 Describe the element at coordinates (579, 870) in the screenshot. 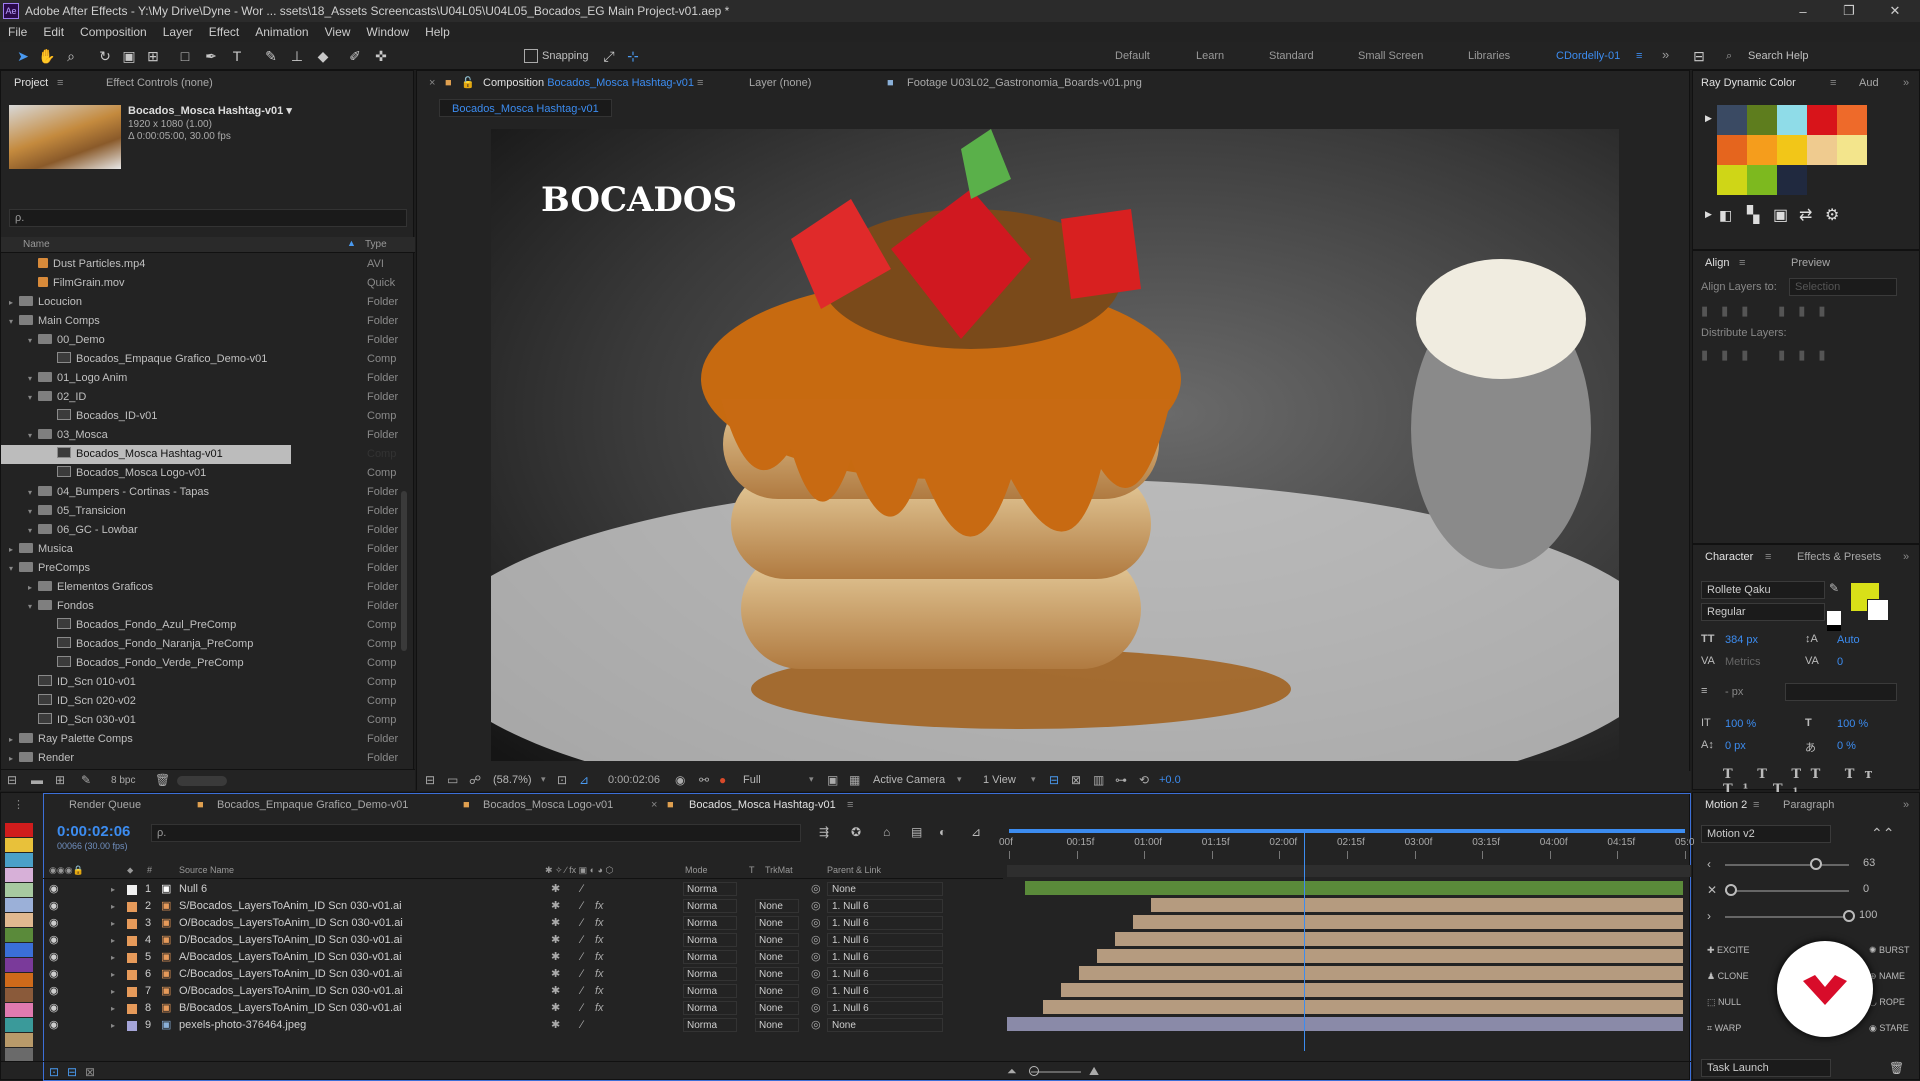

I see `switches-icons: ✱ ✧ ∕ fx ▣ ◐ ◕ ⬡` at that location.